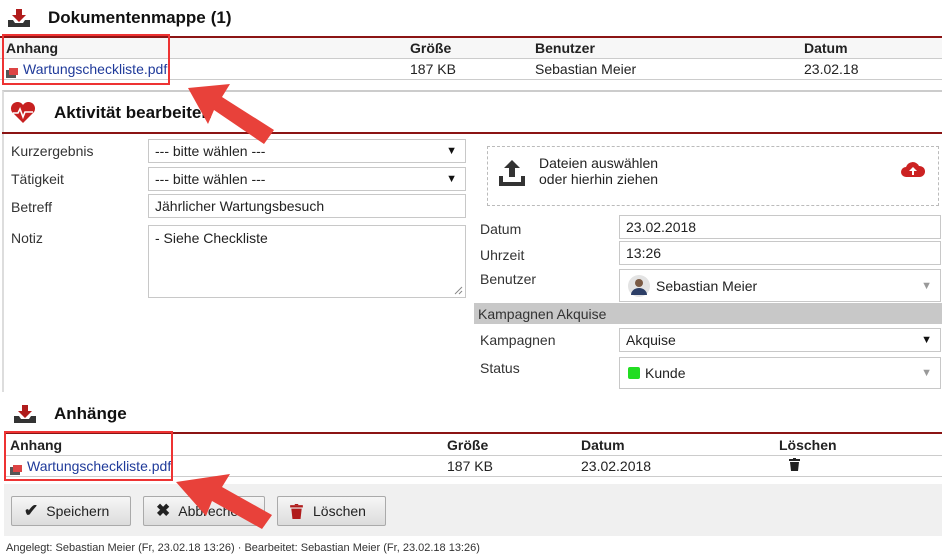  I want to click on activity-header: Aktivität bearbeiten, so click(111, 113).